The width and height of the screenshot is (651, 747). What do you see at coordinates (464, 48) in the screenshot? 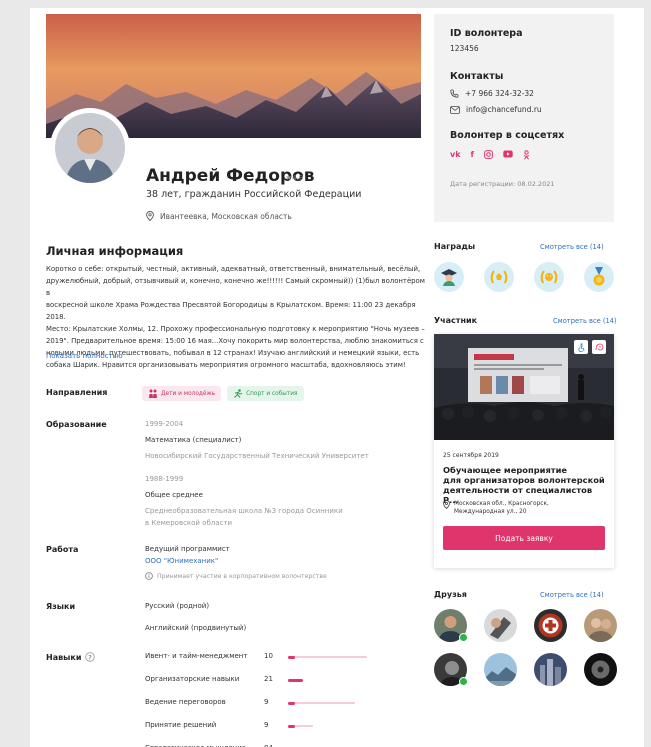
I see `volunteer-id: 123456` at bounding box center [464, 48].